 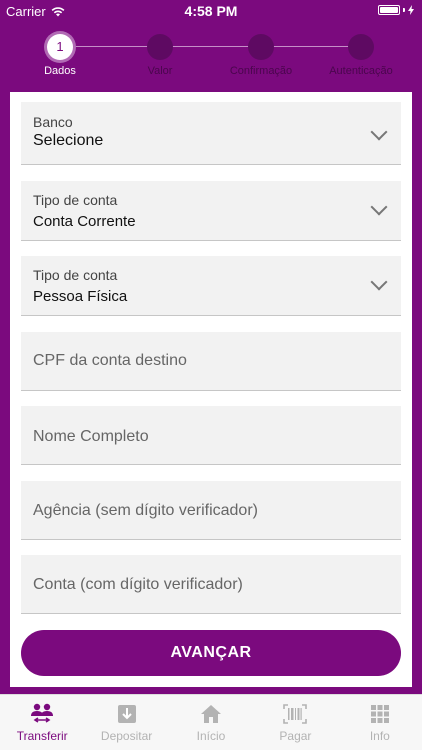 I want to click on tab-info: Info, so click(x=380, y=722).